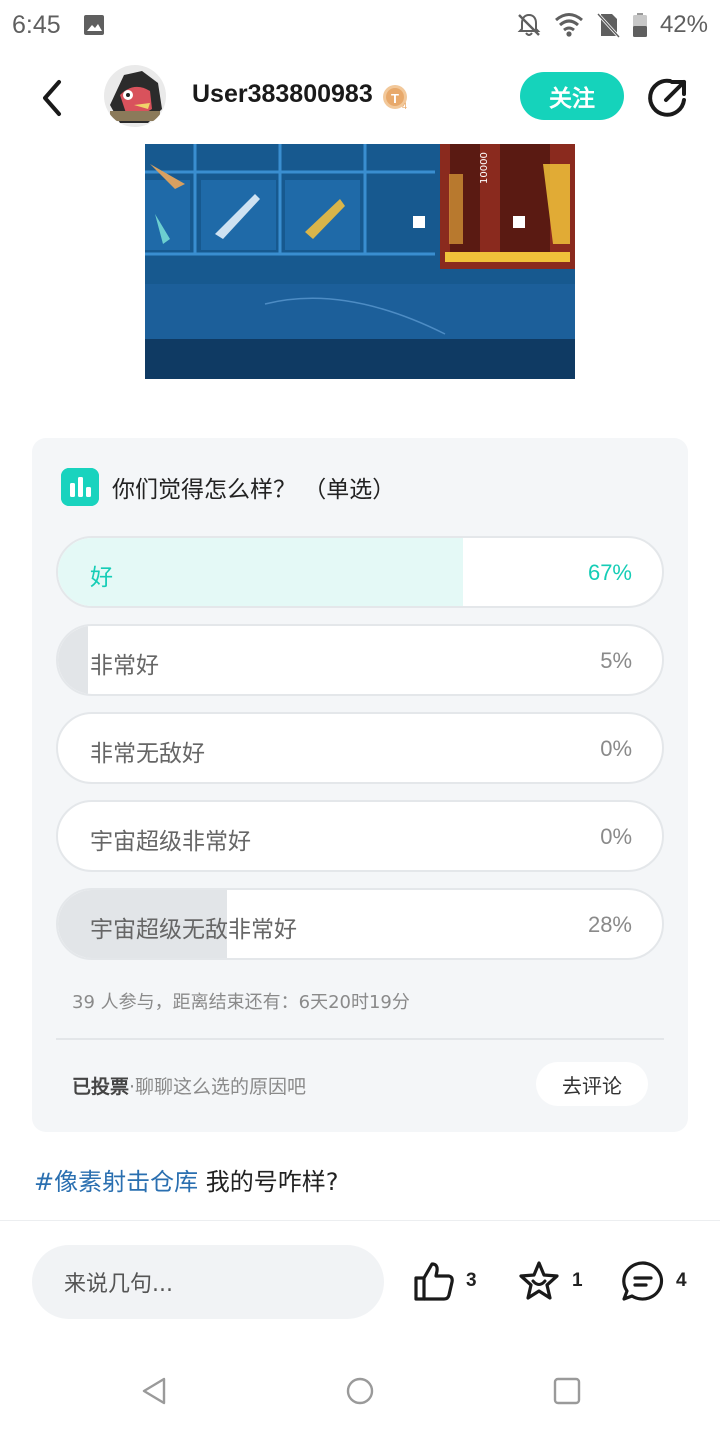 This screenshot has height=1440, width=720. Describe the element at coordinates (609, 572) in the screenshot. I see `poll-option-percent: 67%` at that location.